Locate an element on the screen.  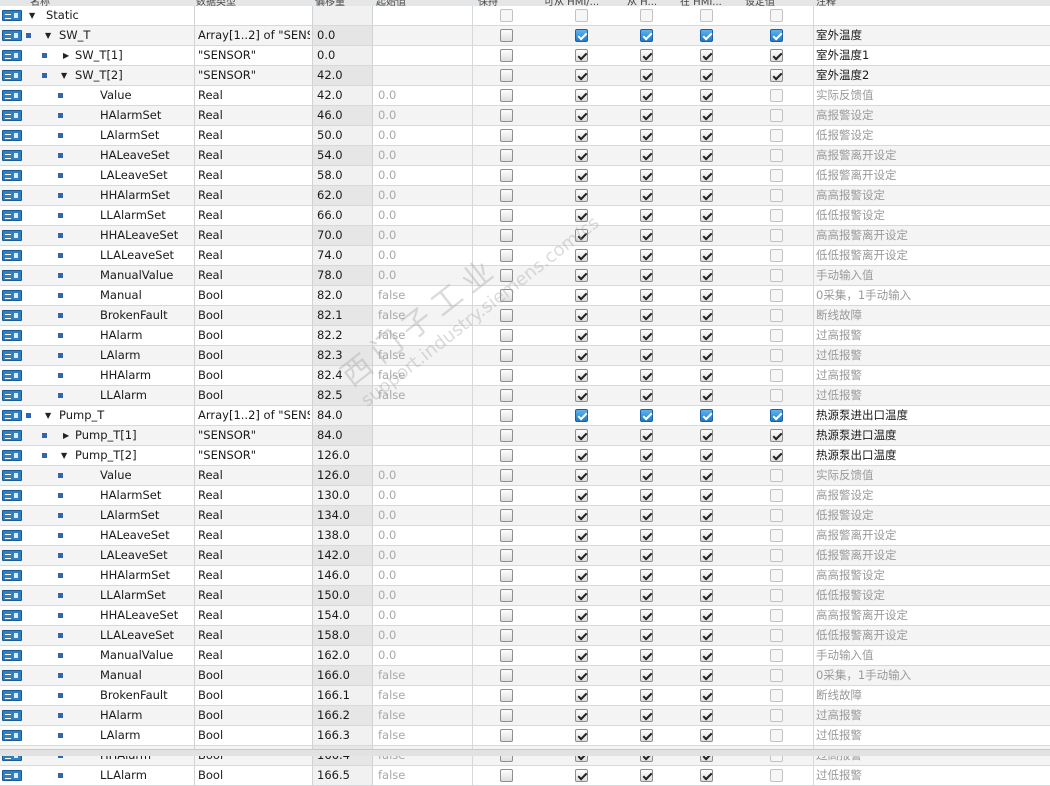
table-row: HHAlarmSet Real 146.0 0.0 高高报警设定 is located at coordinates (525, 576).